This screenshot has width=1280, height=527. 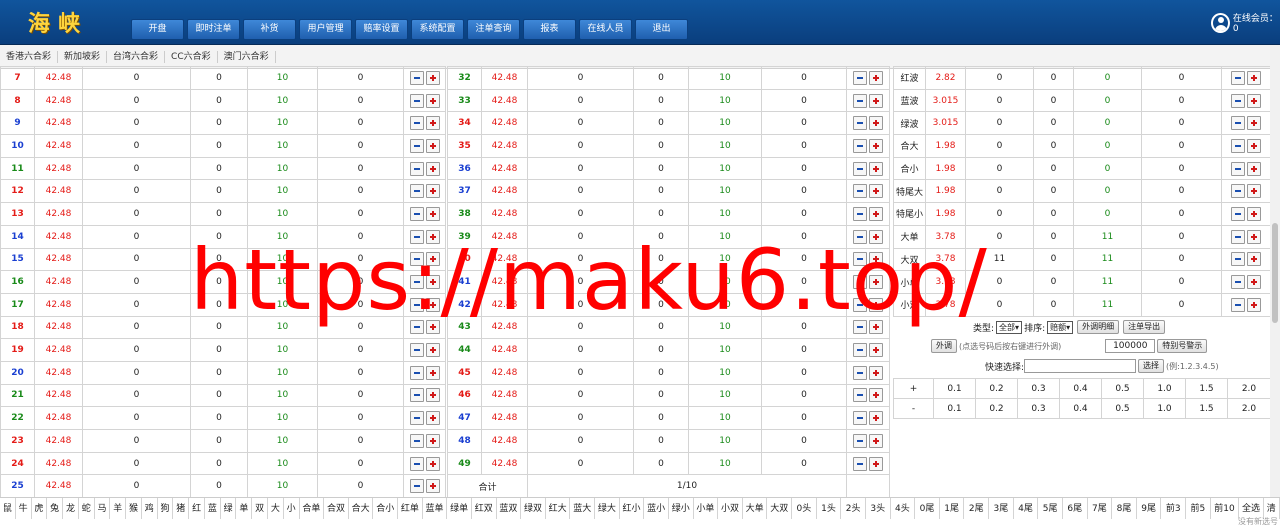 I want to click on quick-select-item: 6尾, so click(x=1075, y=508).